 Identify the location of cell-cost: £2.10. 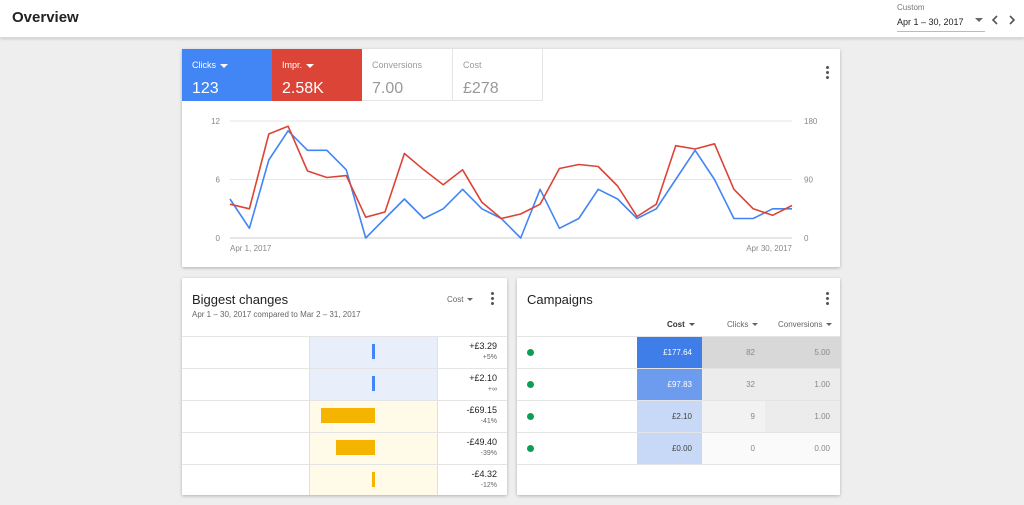
(669, 416).